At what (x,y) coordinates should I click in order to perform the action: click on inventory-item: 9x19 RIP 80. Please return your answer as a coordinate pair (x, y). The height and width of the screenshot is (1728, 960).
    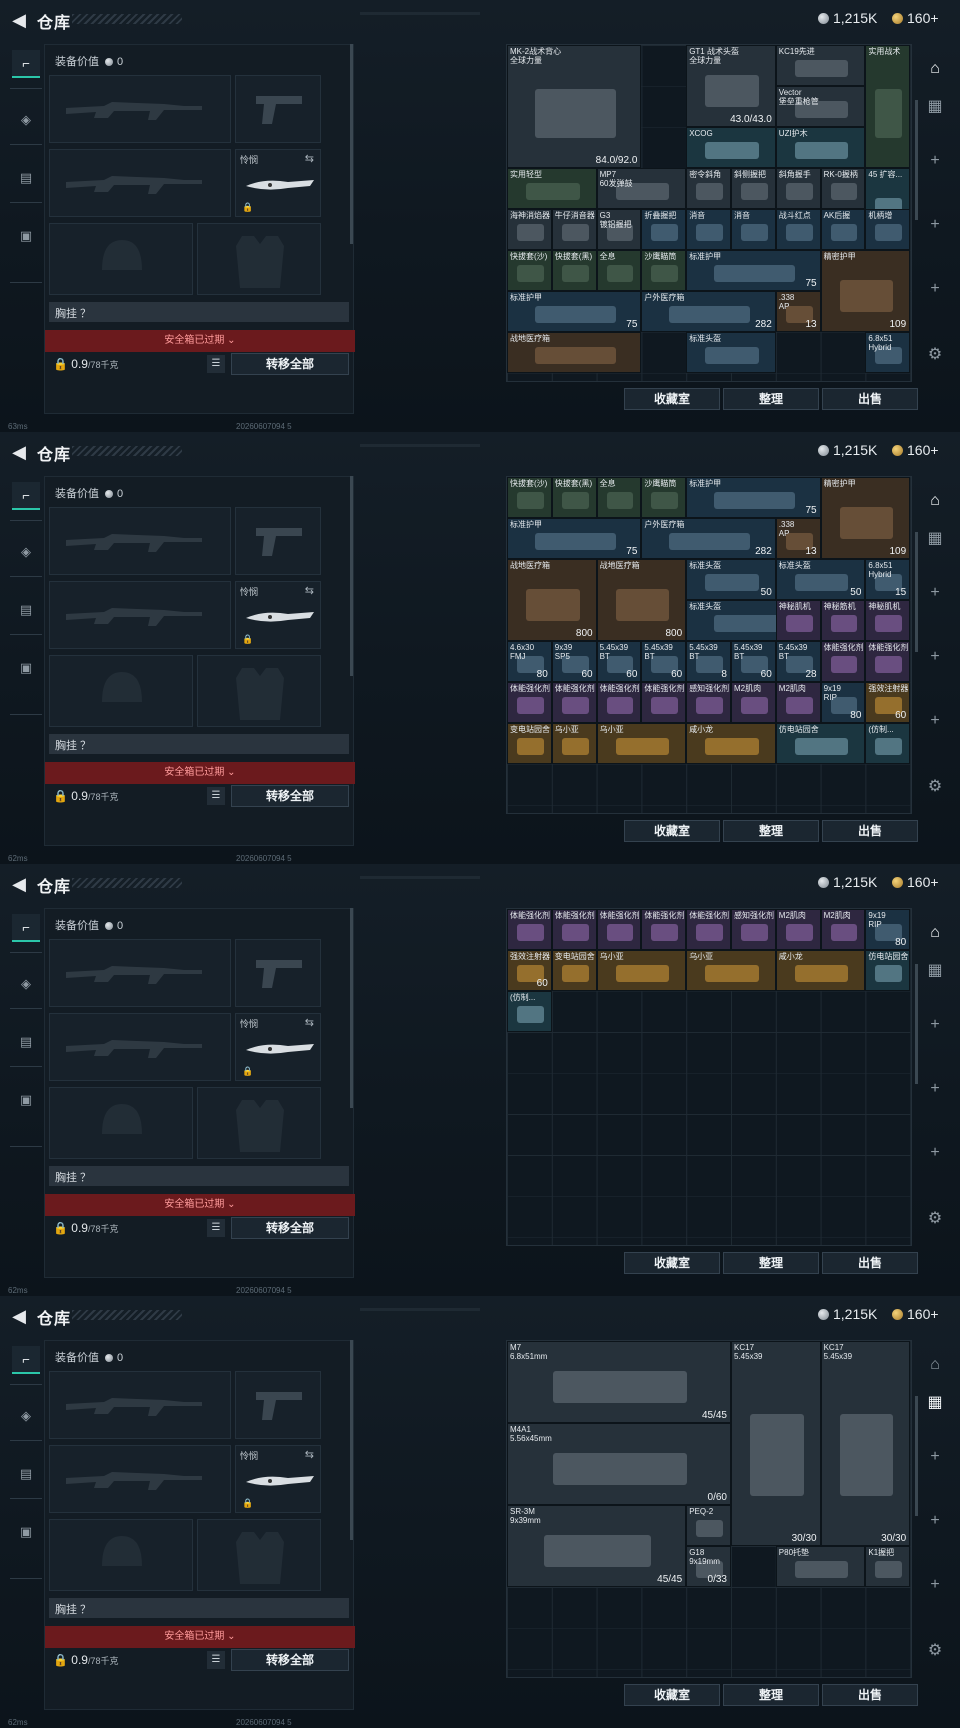
    Looking at the image, I should click on (843, 702).